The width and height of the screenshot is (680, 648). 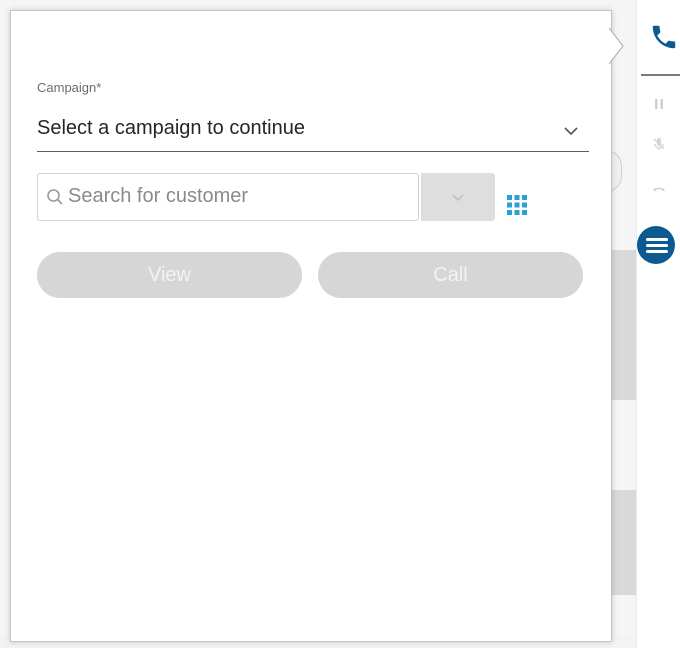 What do you see at coordinates (169, 275) in the screenshot?
I see `view-button: View` at bounding box center [169, 275].